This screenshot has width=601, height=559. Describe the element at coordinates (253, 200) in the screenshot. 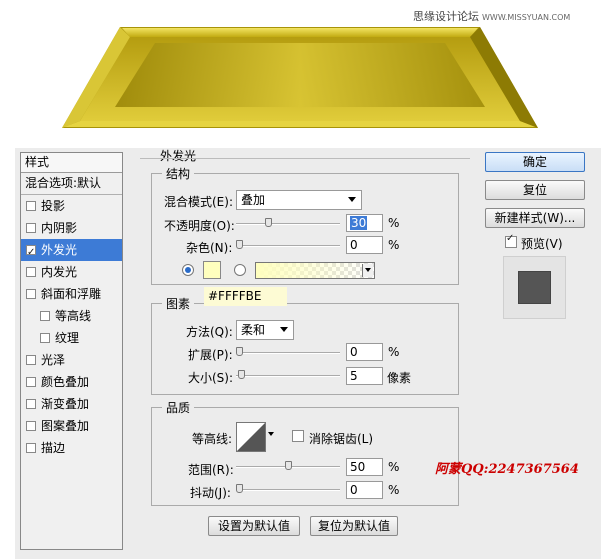

I see `blend-mode-value: 叠加` at that location.